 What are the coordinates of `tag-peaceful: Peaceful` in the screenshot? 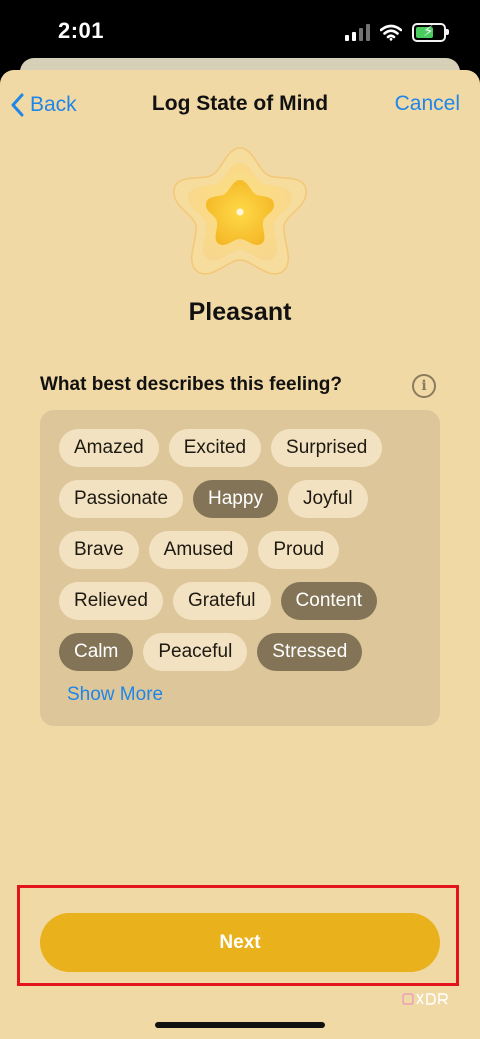 It's located at (195, 652).